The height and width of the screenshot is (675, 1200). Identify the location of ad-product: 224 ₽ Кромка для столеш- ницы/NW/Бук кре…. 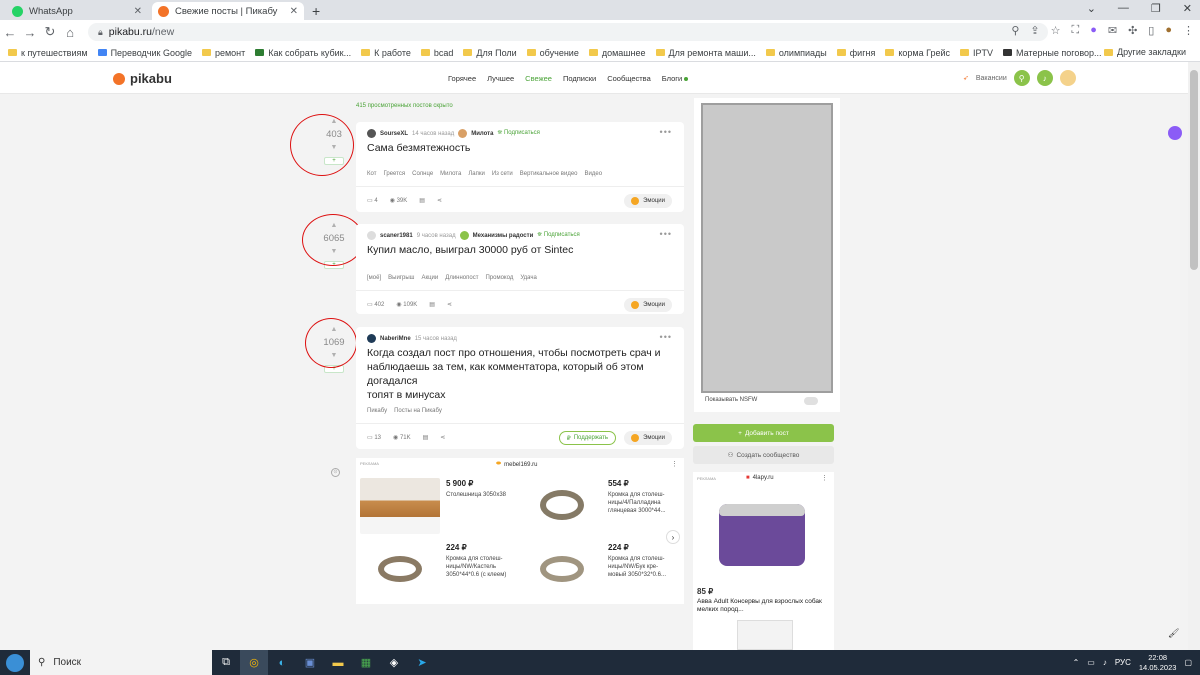
(598, 571).